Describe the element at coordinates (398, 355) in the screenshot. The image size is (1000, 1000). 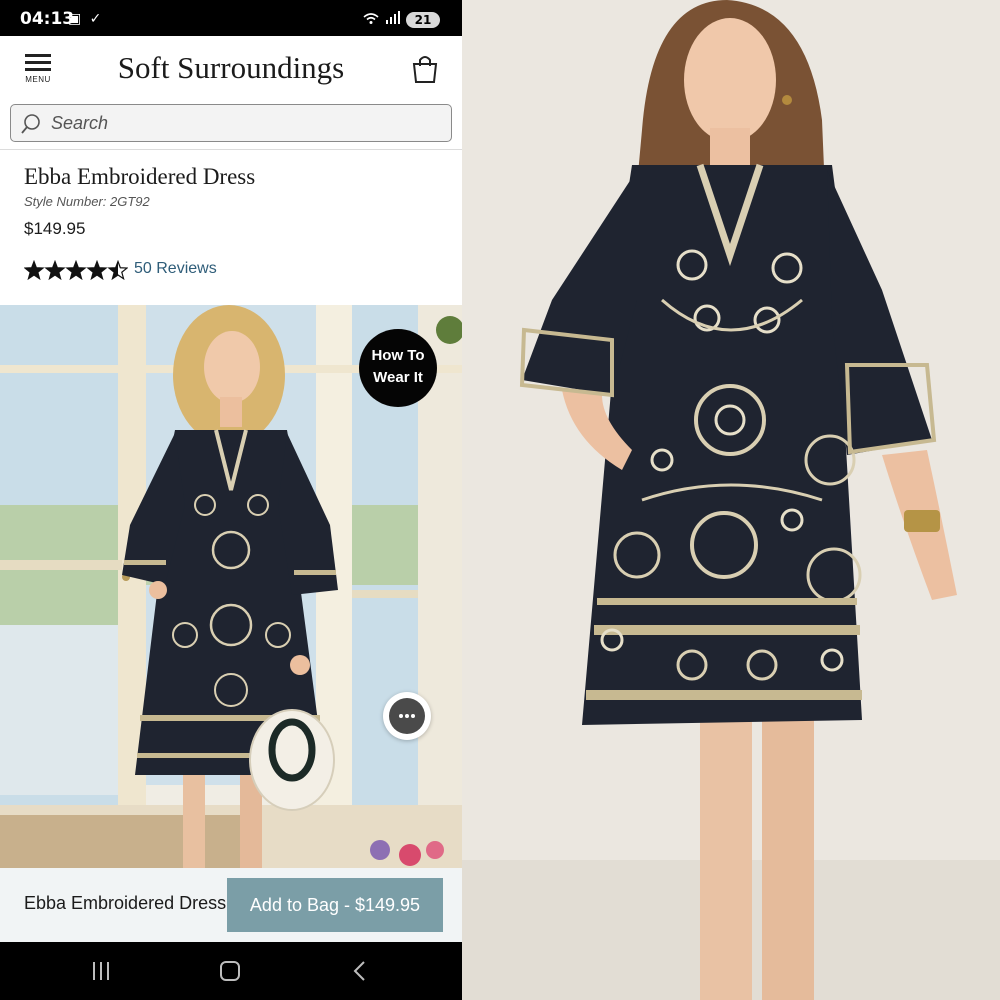
I see `how-to-line1: How To` at that location.